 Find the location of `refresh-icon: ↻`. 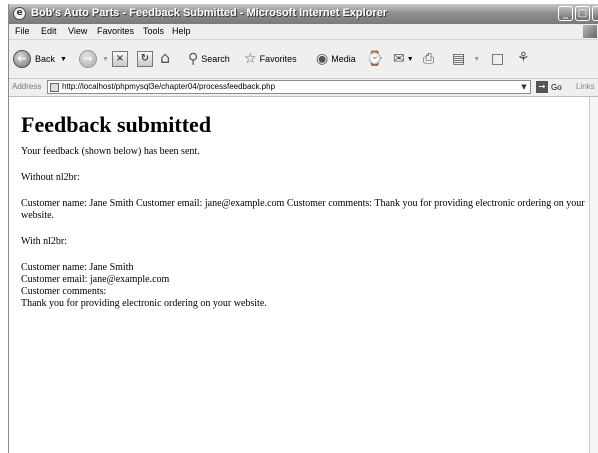

refresh-icon: ↻ is located at coordinates (145, 59).